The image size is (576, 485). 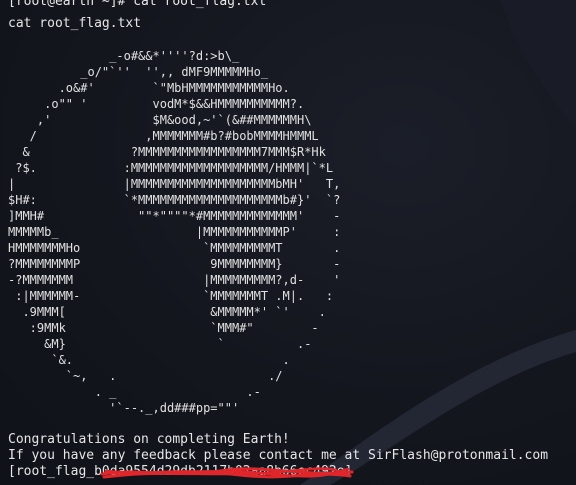 What do you see at coordinates (227, 473) in the screenshot?
I see `flag-redaction-scribble` at bounding box center [227, 473].